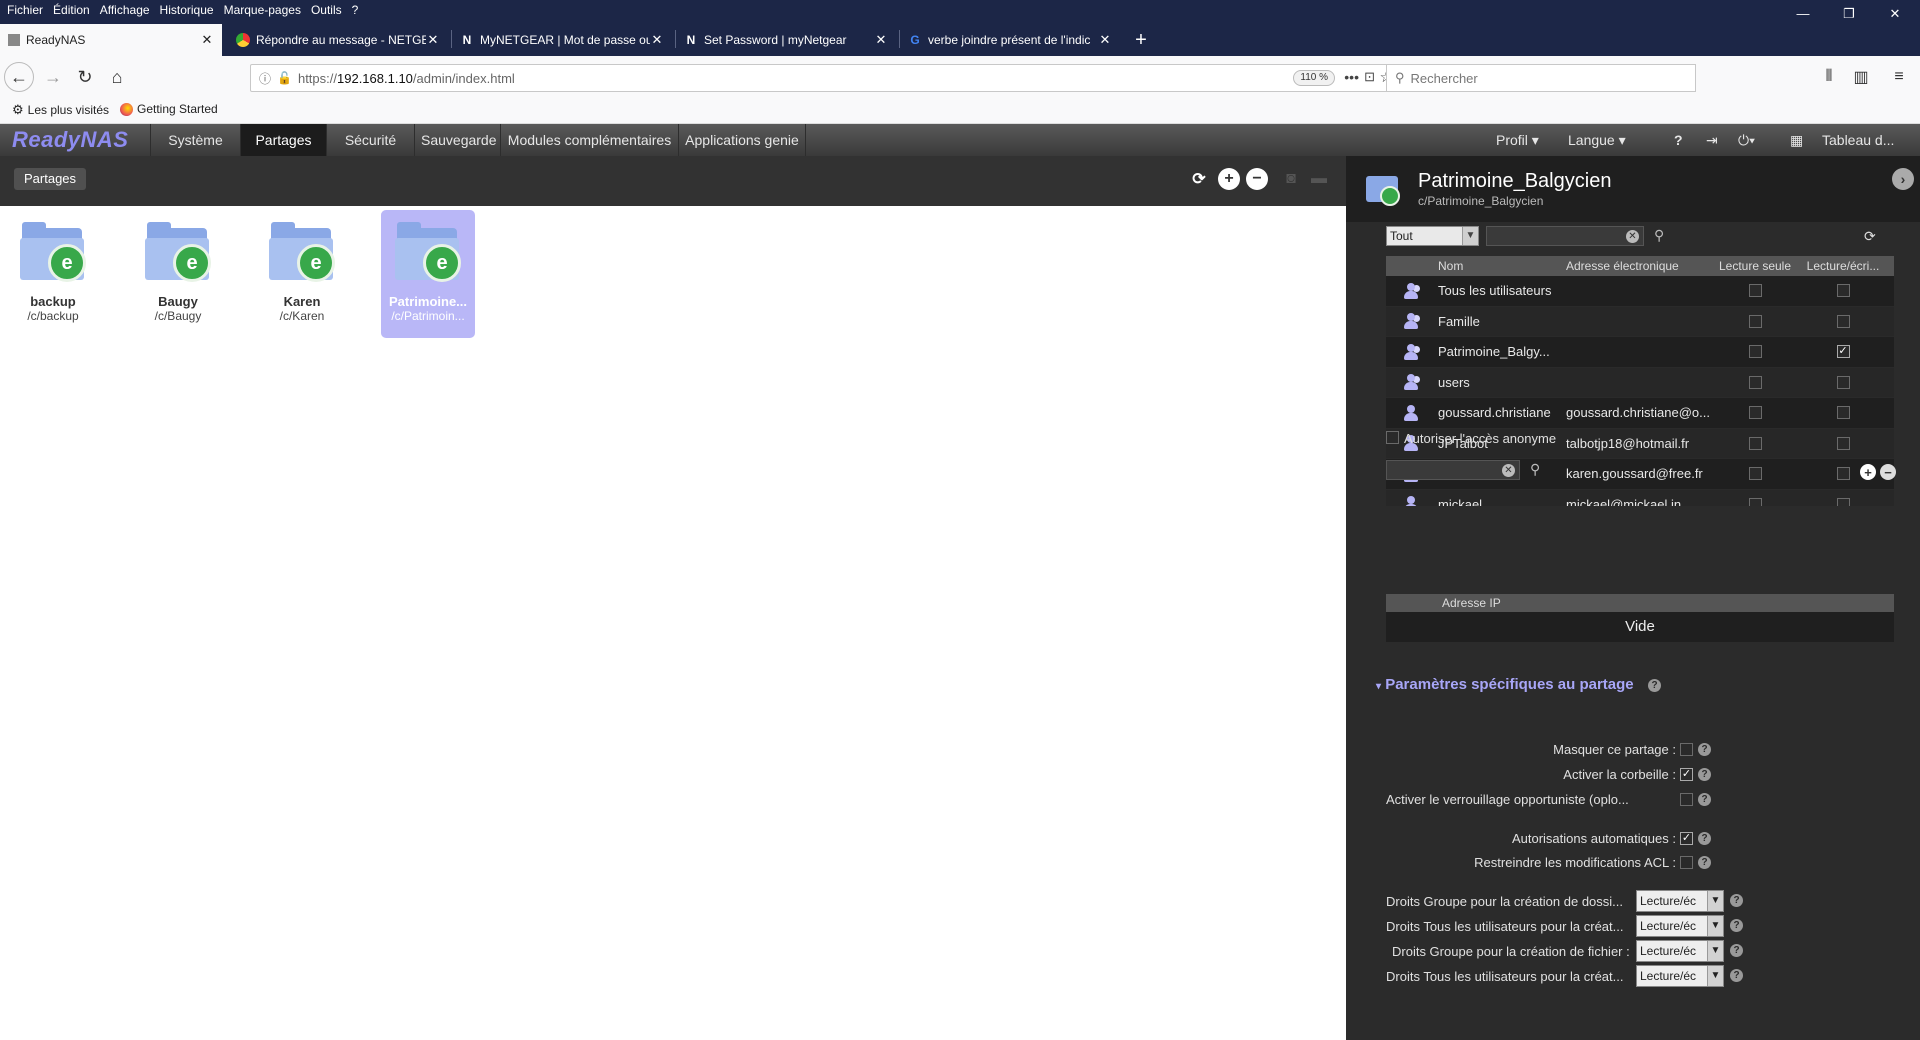  Describe the element at coordinates (1903, 179) in the screenshot. I see `next-arrow-icon: ›` at that location.